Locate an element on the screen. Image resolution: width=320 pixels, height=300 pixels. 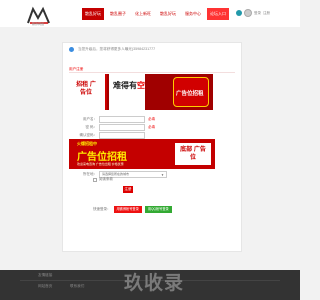
footer-friend-links: 友情链接 is located at coordinates (45, 275).